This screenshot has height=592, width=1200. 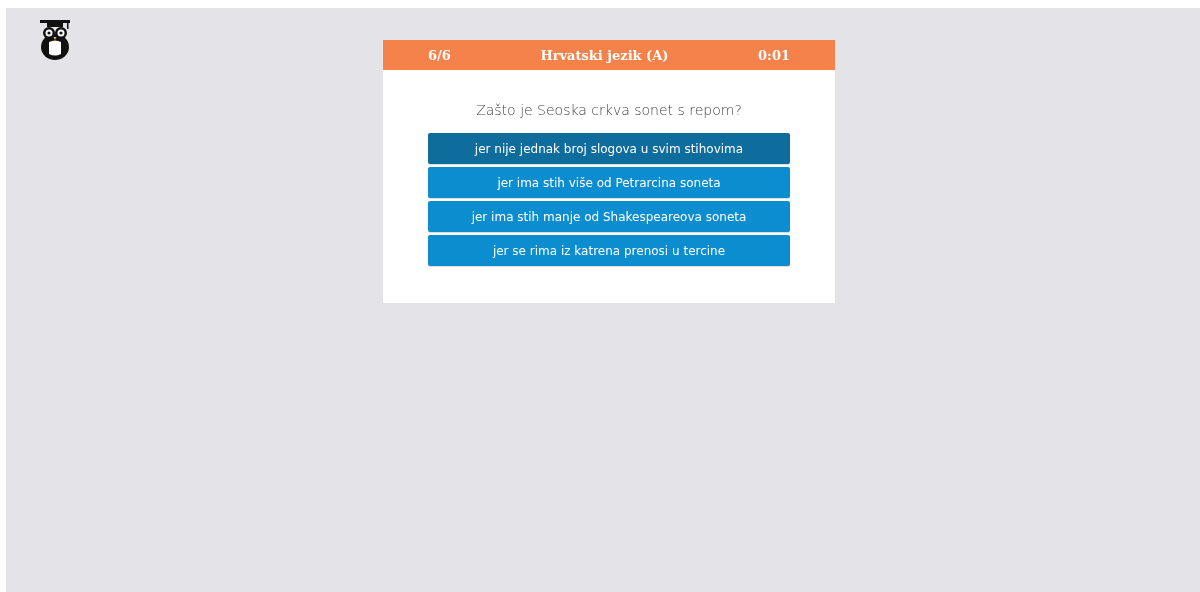 I want to click on answer-button: jer ima stih manje od Shakespeareova soneta, so click(x=609, y=216).